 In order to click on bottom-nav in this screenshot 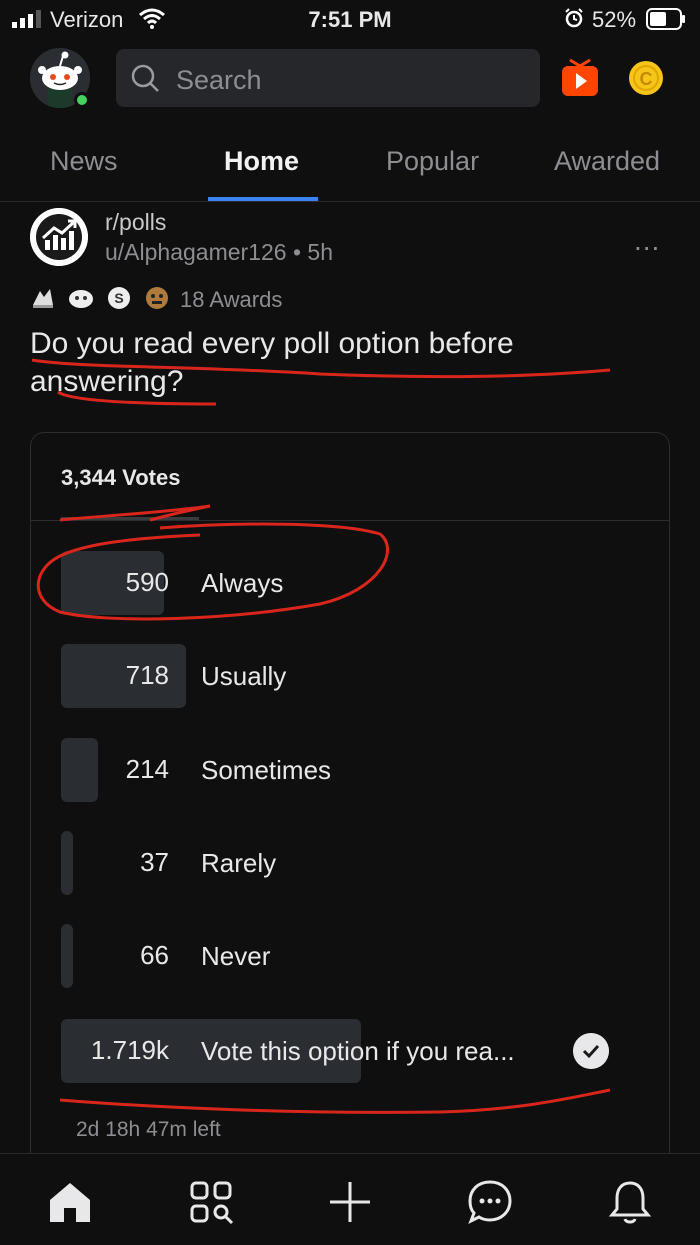, I will do `click(350, 1199)`.